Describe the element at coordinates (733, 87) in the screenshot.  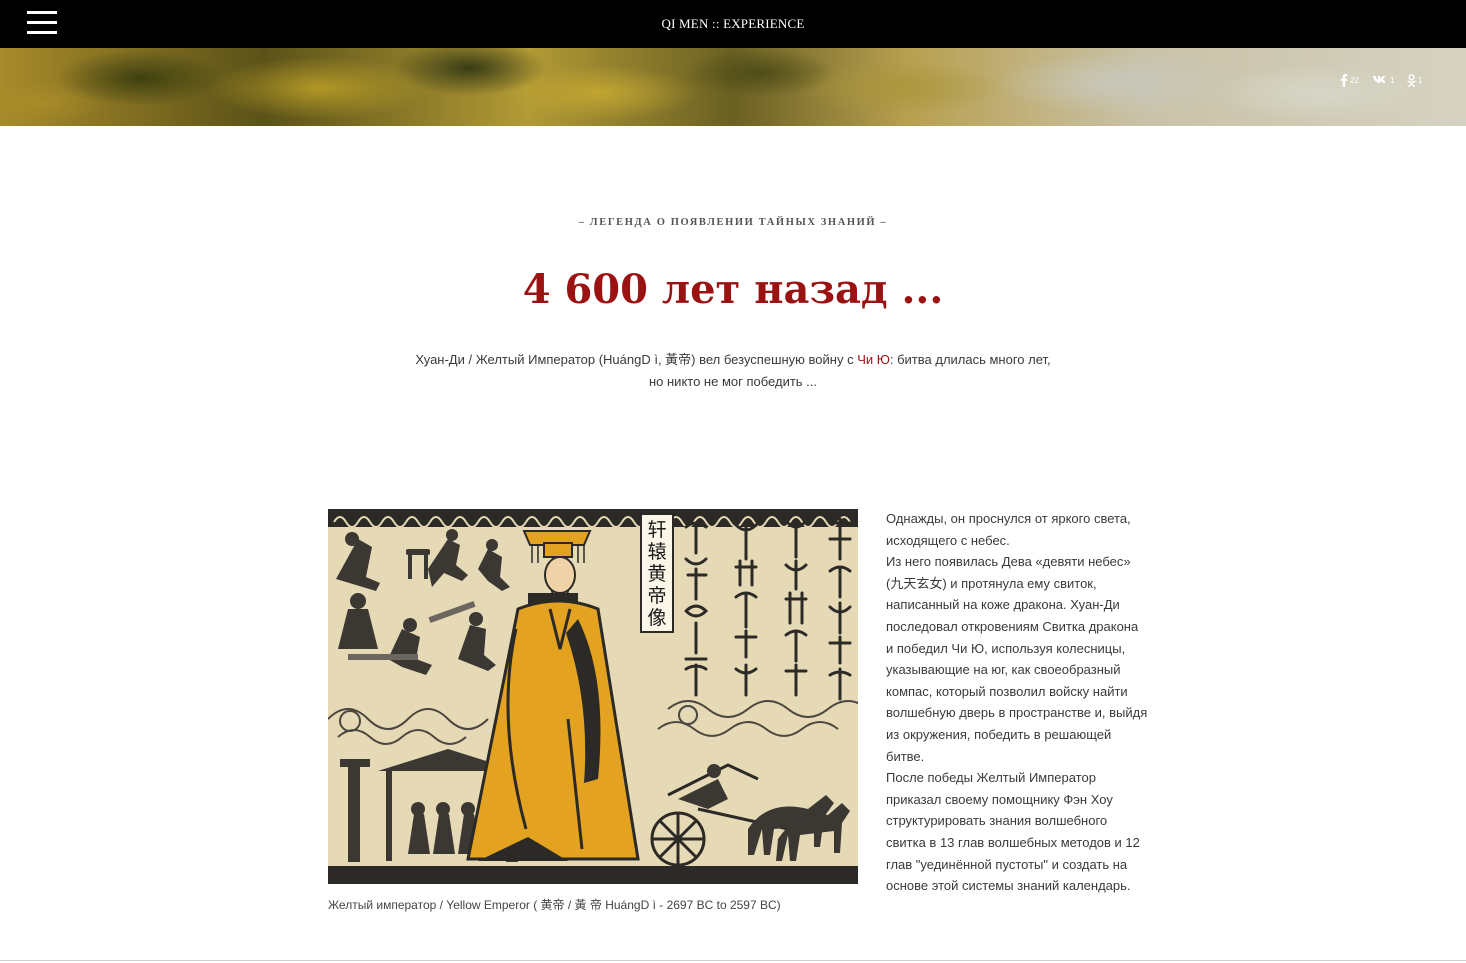
I see `hero-banner-image` at that location.